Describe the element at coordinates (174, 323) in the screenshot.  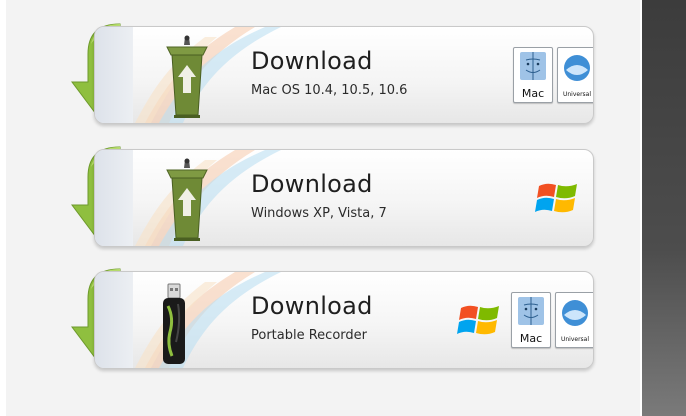
I see `usb-drive-icon` at that location.